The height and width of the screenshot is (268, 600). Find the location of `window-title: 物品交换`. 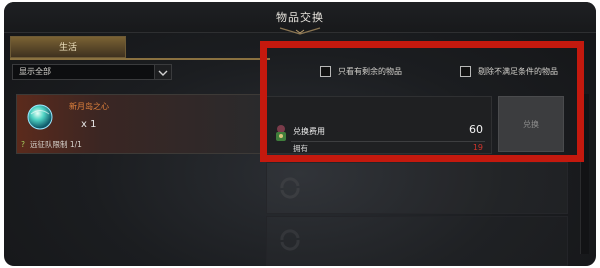

window-title: 物品交换 is located at coordinates (300, 17).